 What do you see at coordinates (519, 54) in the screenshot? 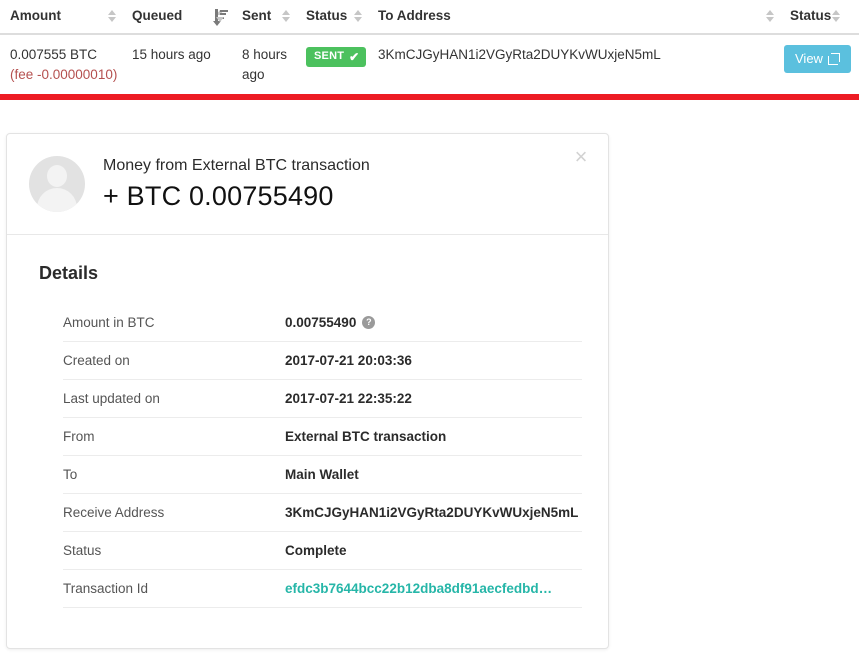
I see `cell-to-address: 3KmCJGyHAN1i2VGyRta2DUYKvWUxjeN5mL` at bounding box center [519, 54].